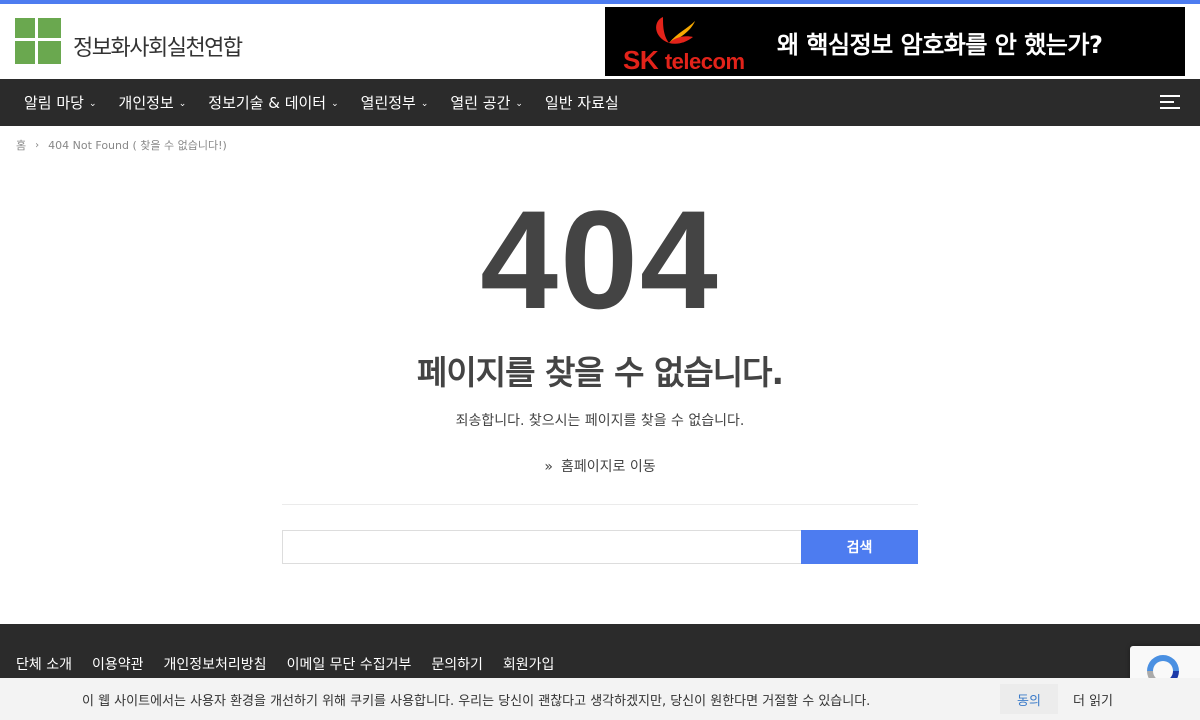 This screenshot has height=720, width=1200. Describe the element at coordinates (608, 467) in the screenshot. I see `home-link-label: 홈페이지로 이동` at that location.